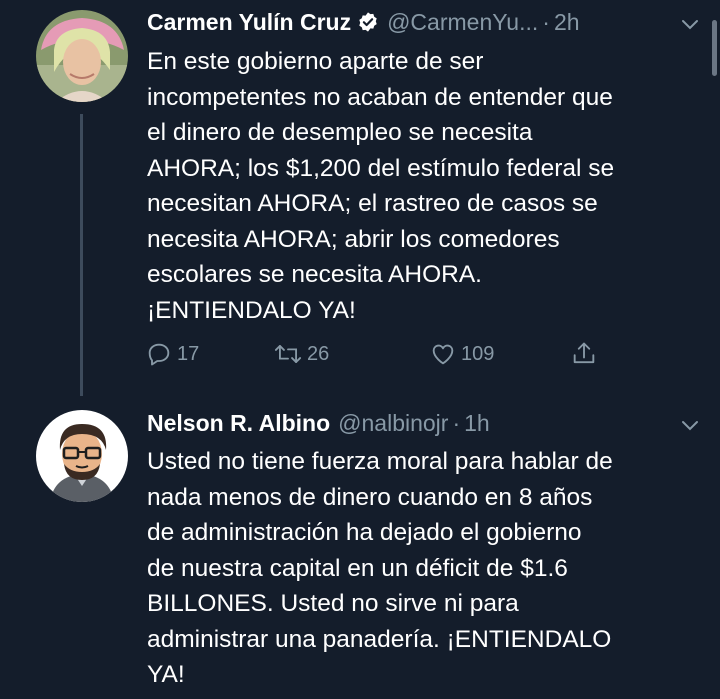  Describe the element at coordinates (353, 239) in the screenshot. I see `tweet-body-line: necesita AHORA; abrir los comedores` at that location.